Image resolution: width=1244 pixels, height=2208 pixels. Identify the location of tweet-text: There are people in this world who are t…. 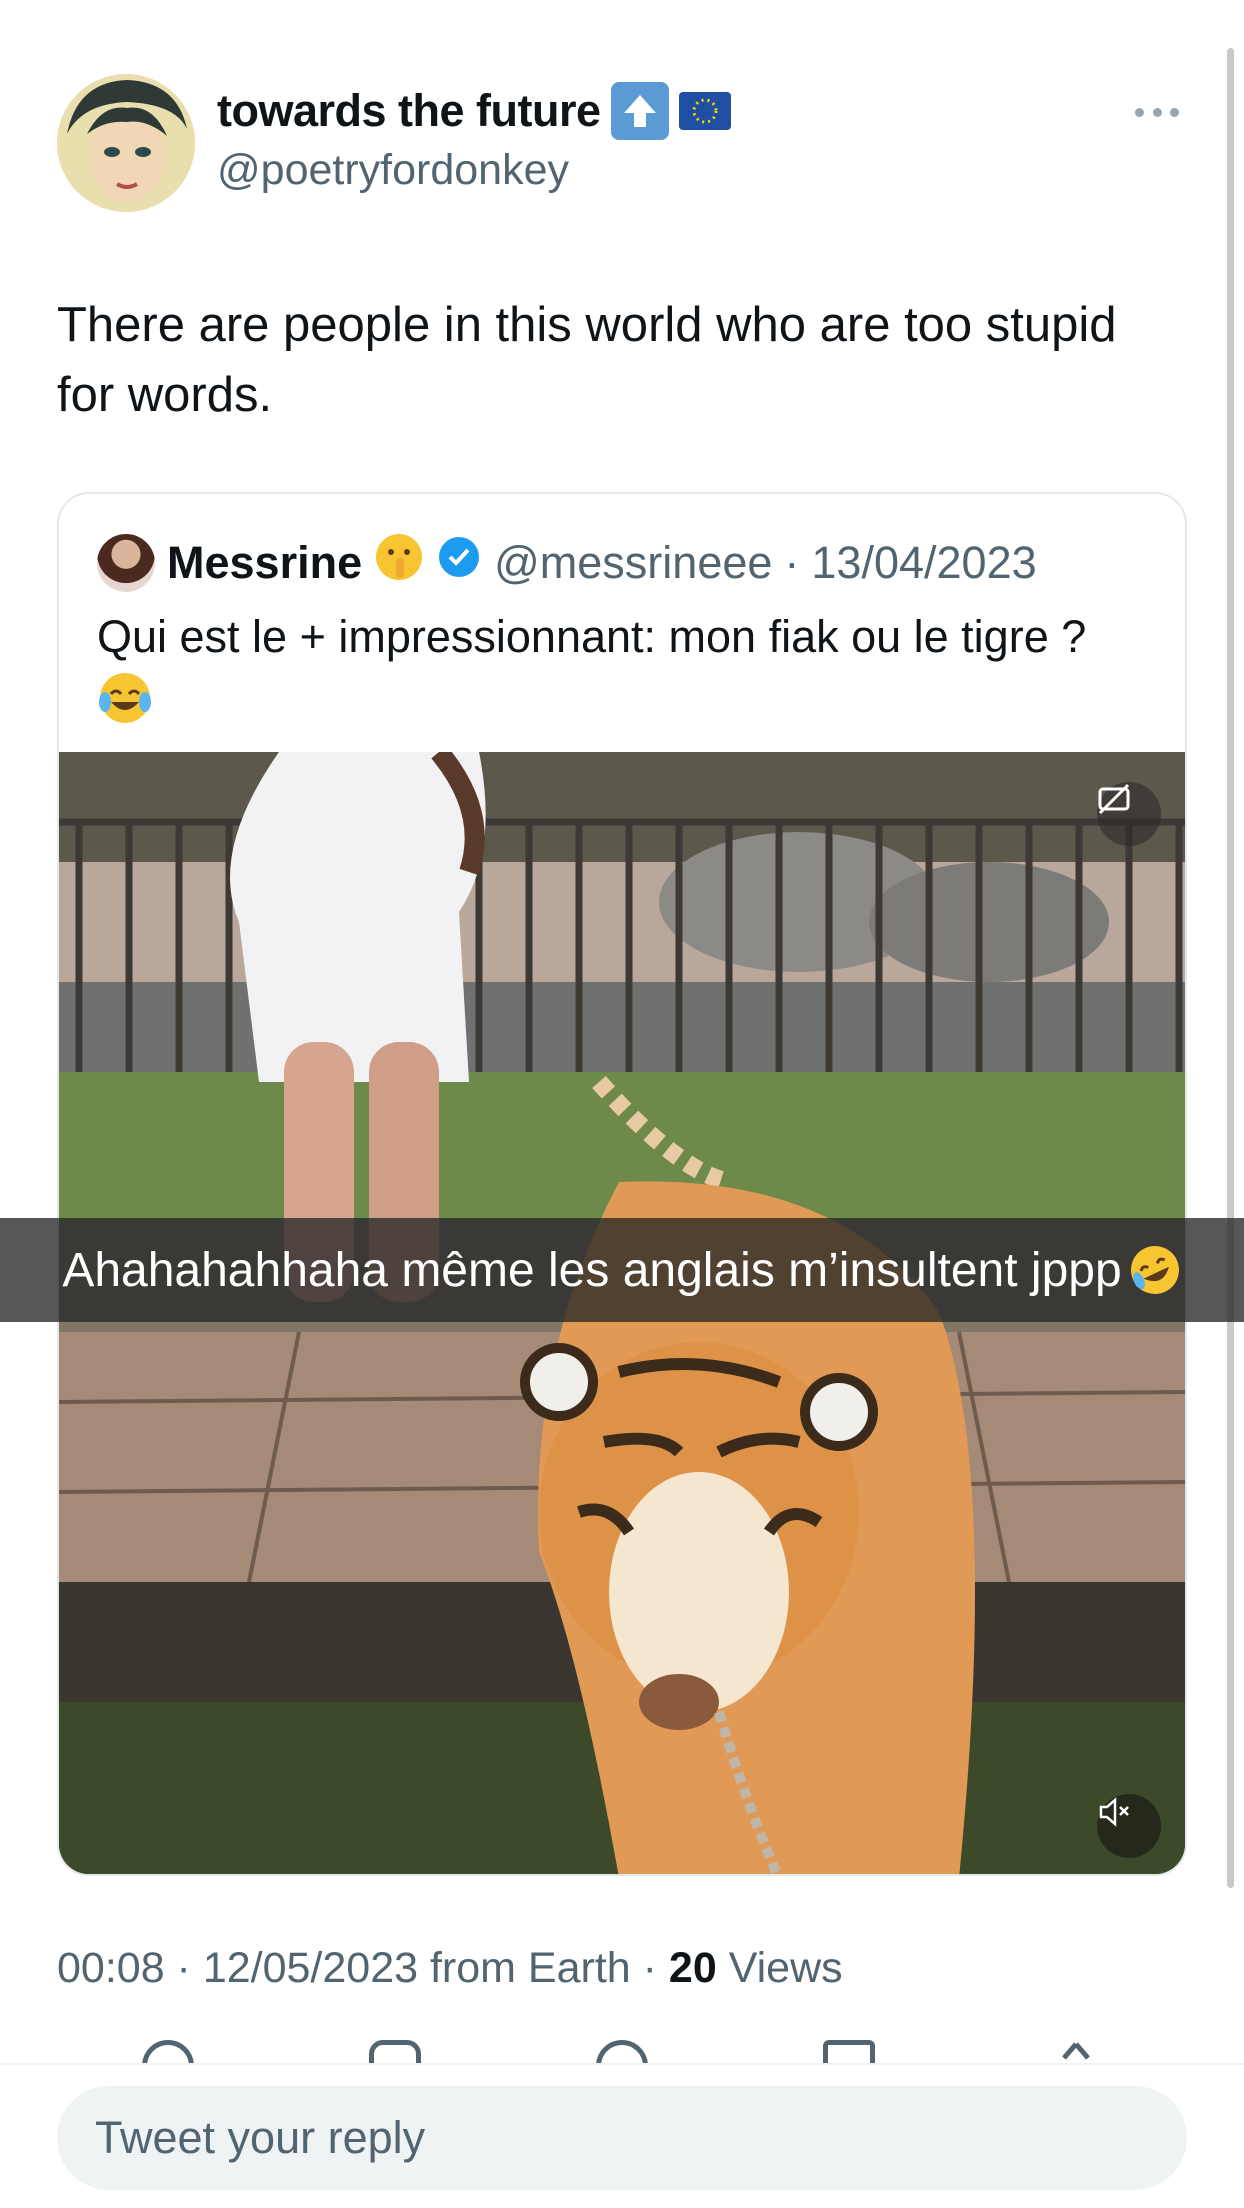
(587, 360).